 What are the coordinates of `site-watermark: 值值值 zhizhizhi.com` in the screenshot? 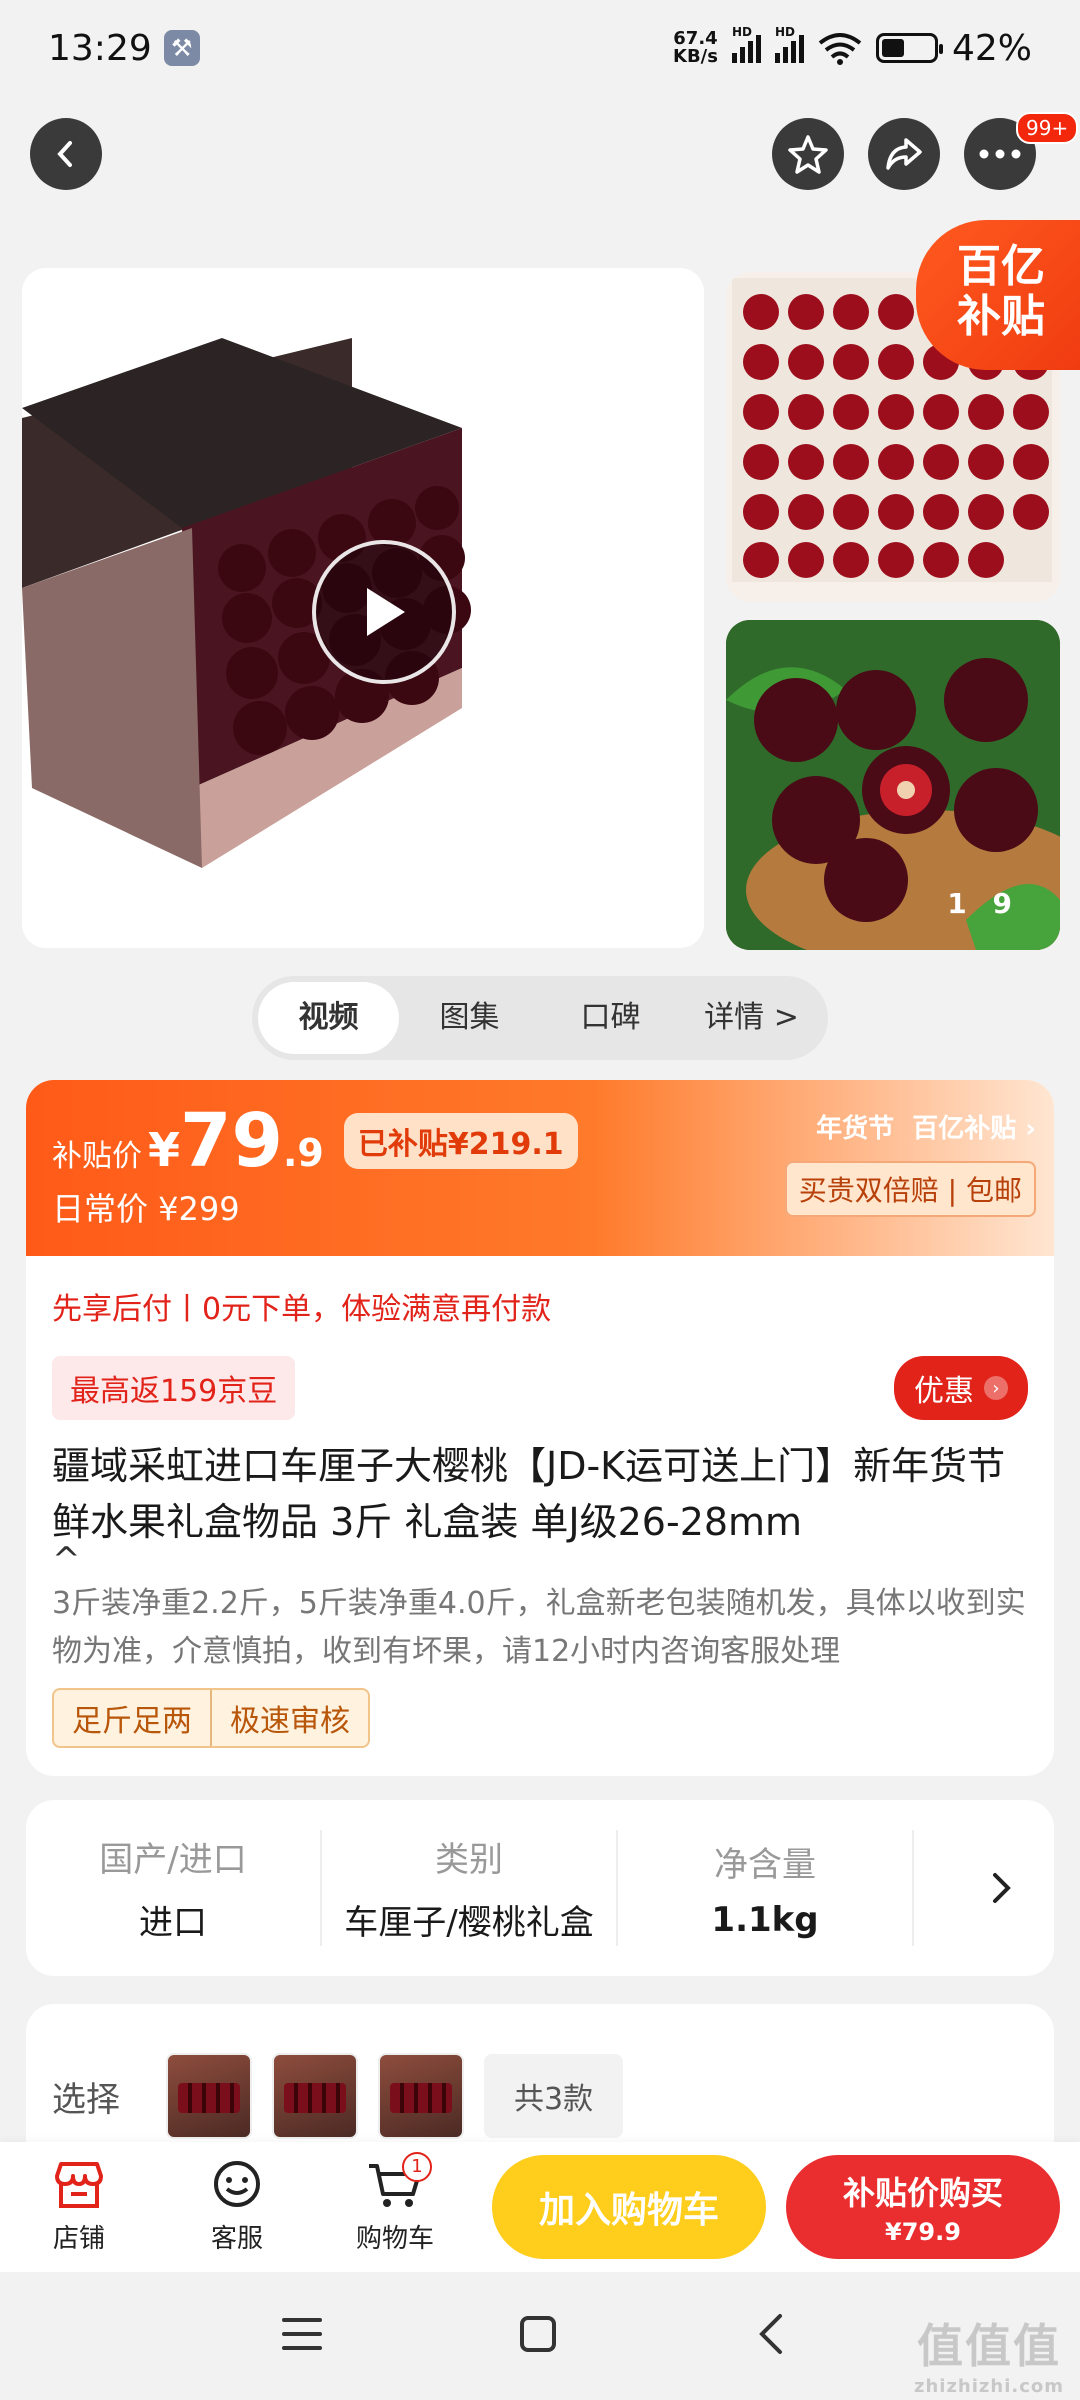 It's located at (989, 2353).